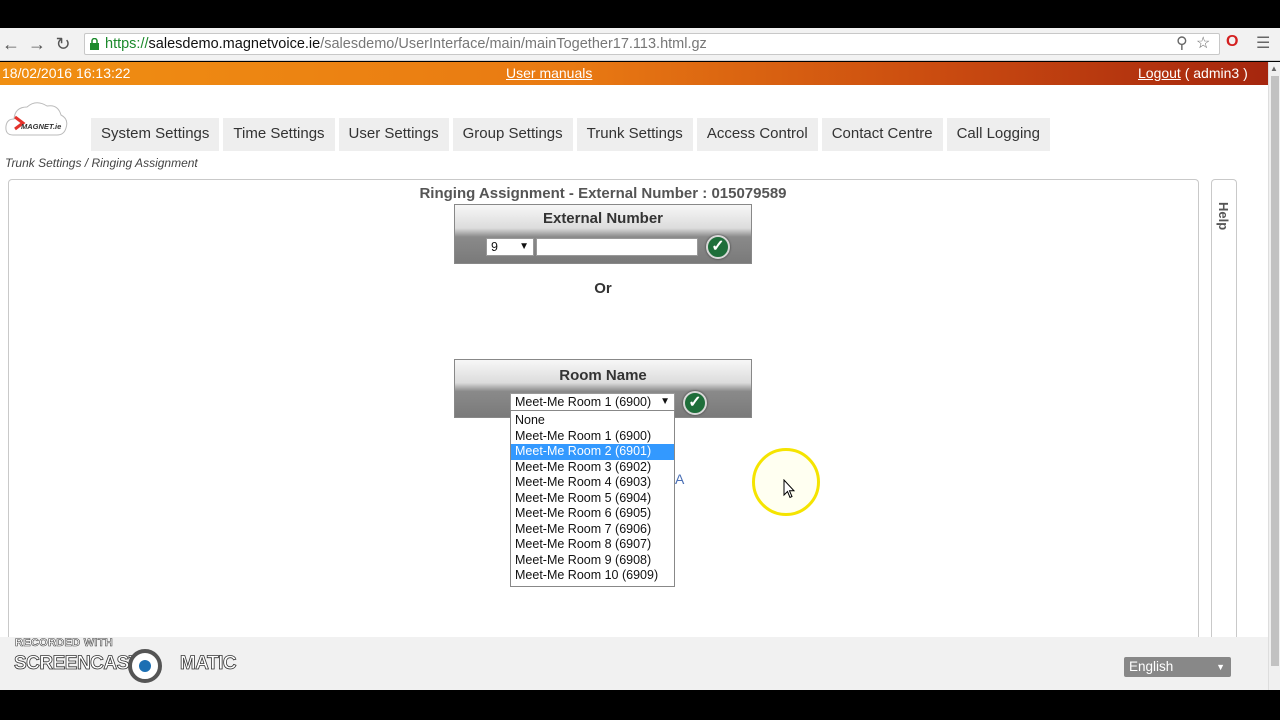  I want to click on url-protocol: https://, so click(127, 44).